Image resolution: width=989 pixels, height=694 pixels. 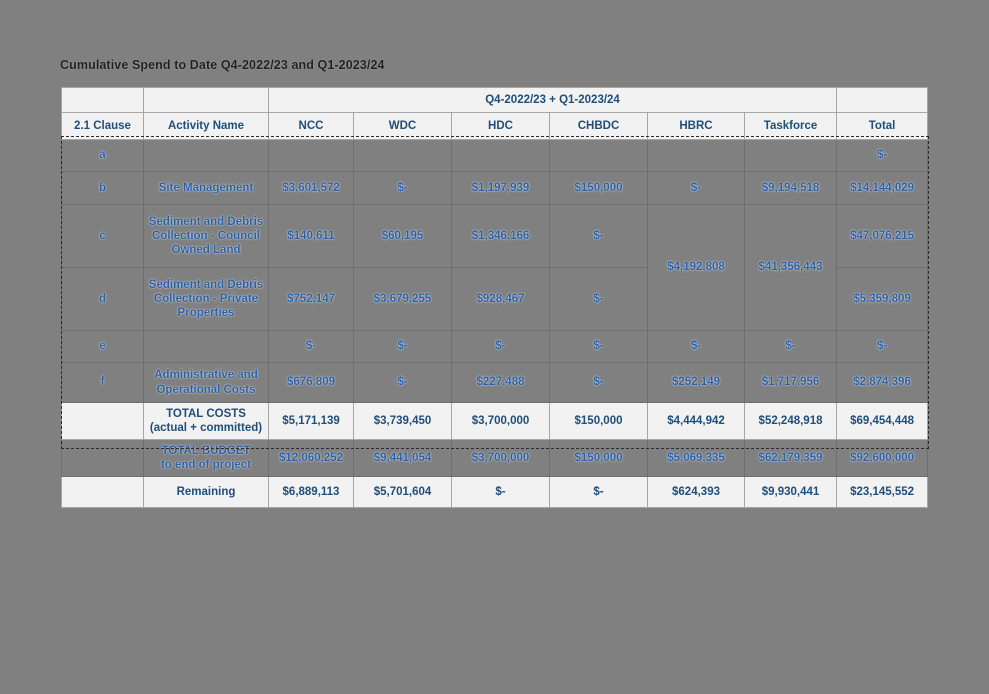 I want to click on cell-ncc: $-, so click(x=311, y=346).